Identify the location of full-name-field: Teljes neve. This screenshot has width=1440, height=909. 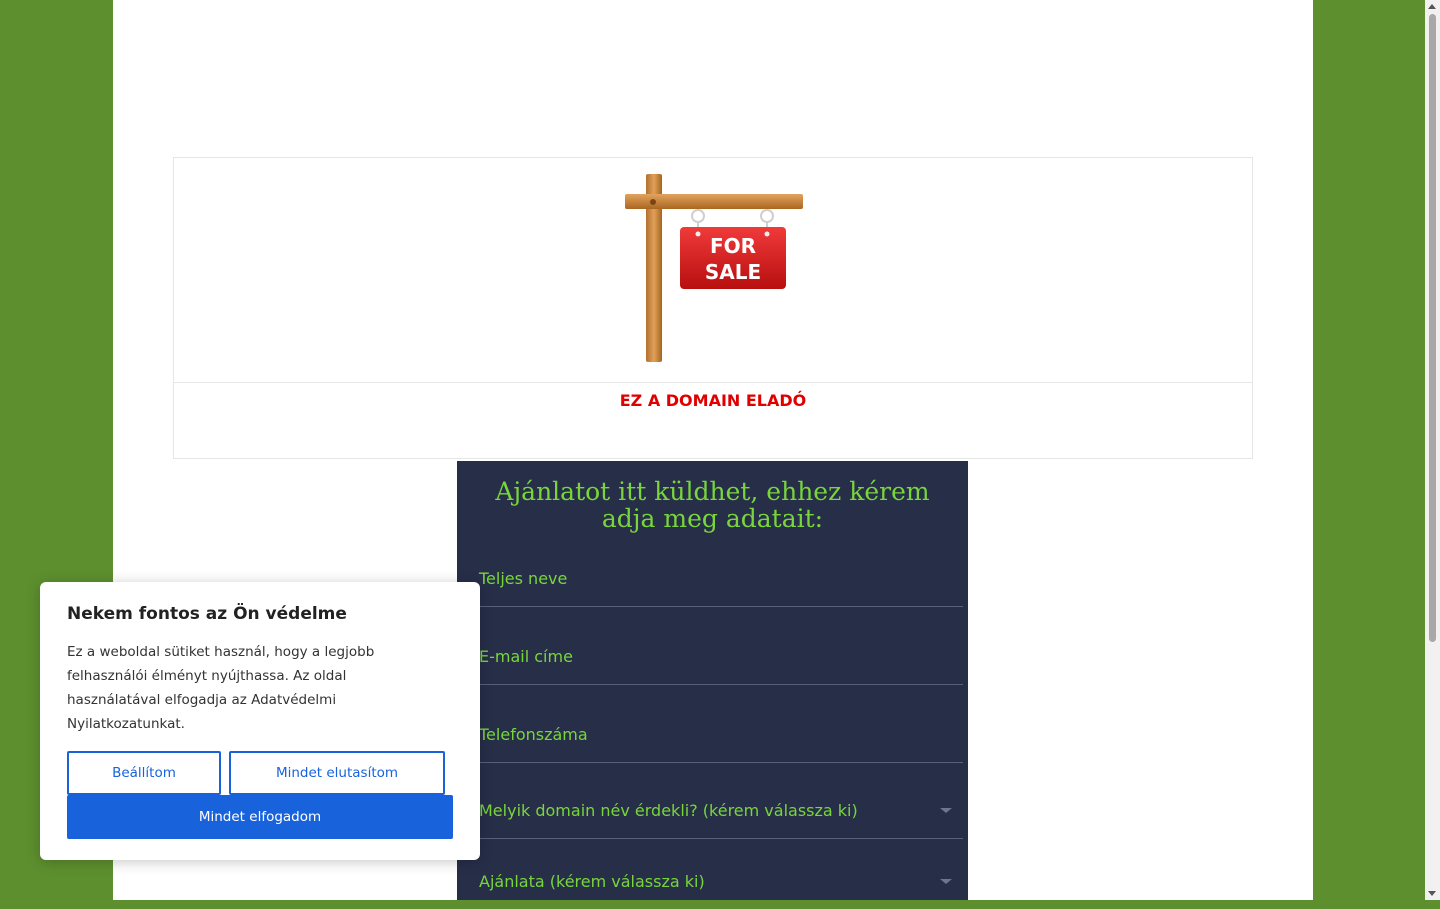
(721, 584).